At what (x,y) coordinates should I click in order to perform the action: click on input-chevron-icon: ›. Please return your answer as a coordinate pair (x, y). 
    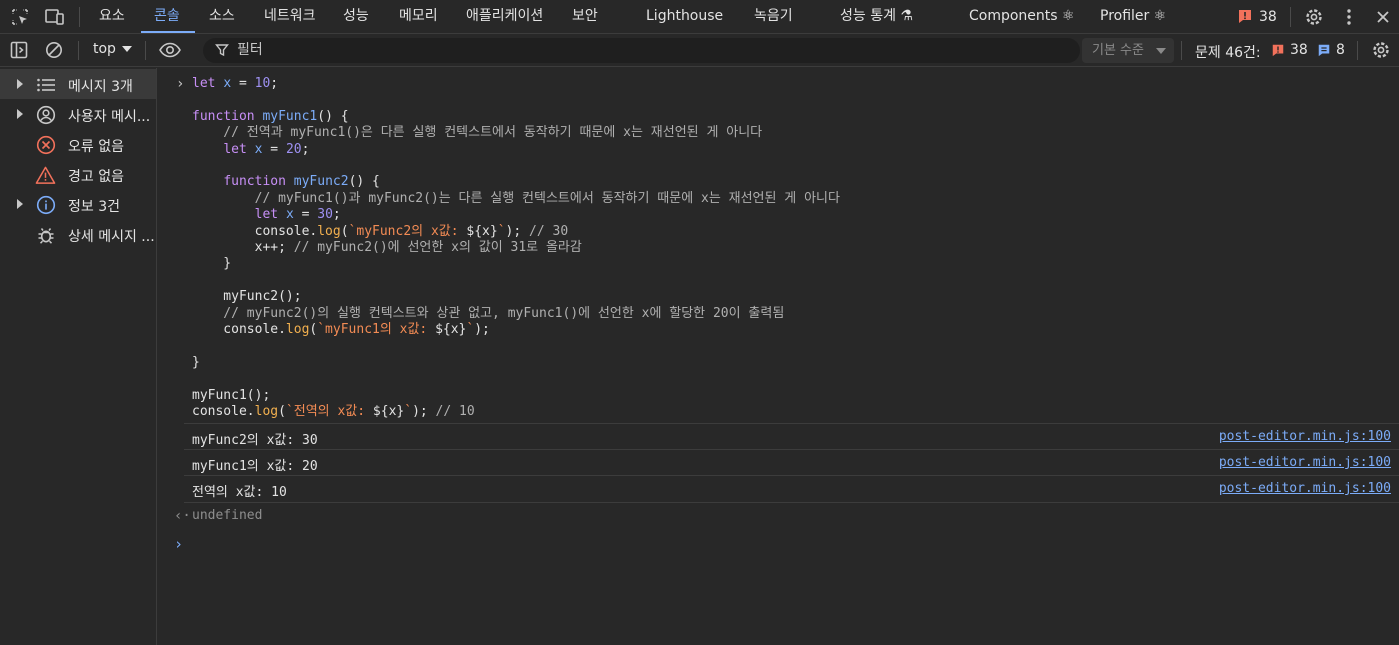
    Looking at the image, I should click on (180, 84).